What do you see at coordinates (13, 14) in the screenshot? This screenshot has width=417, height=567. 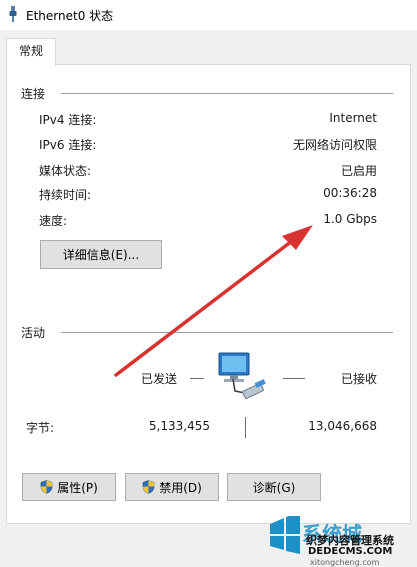 I see `network-cable-icon` at bounding box center [13, 14].